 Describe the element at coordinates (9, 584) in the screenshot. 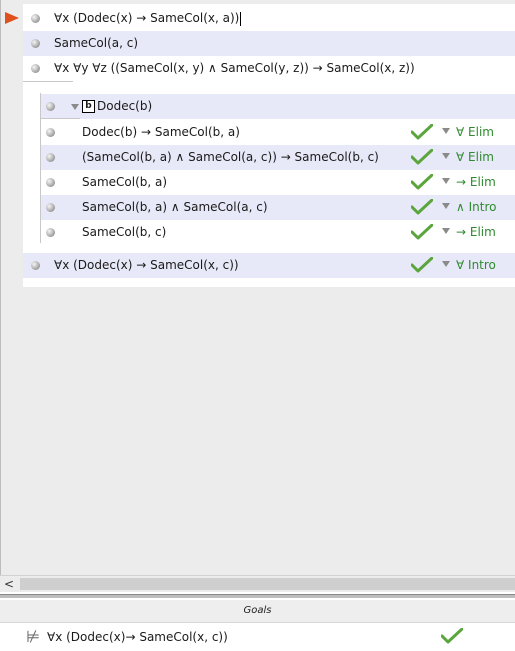

I see `scroll-left-arrow-icon: <` at that location.